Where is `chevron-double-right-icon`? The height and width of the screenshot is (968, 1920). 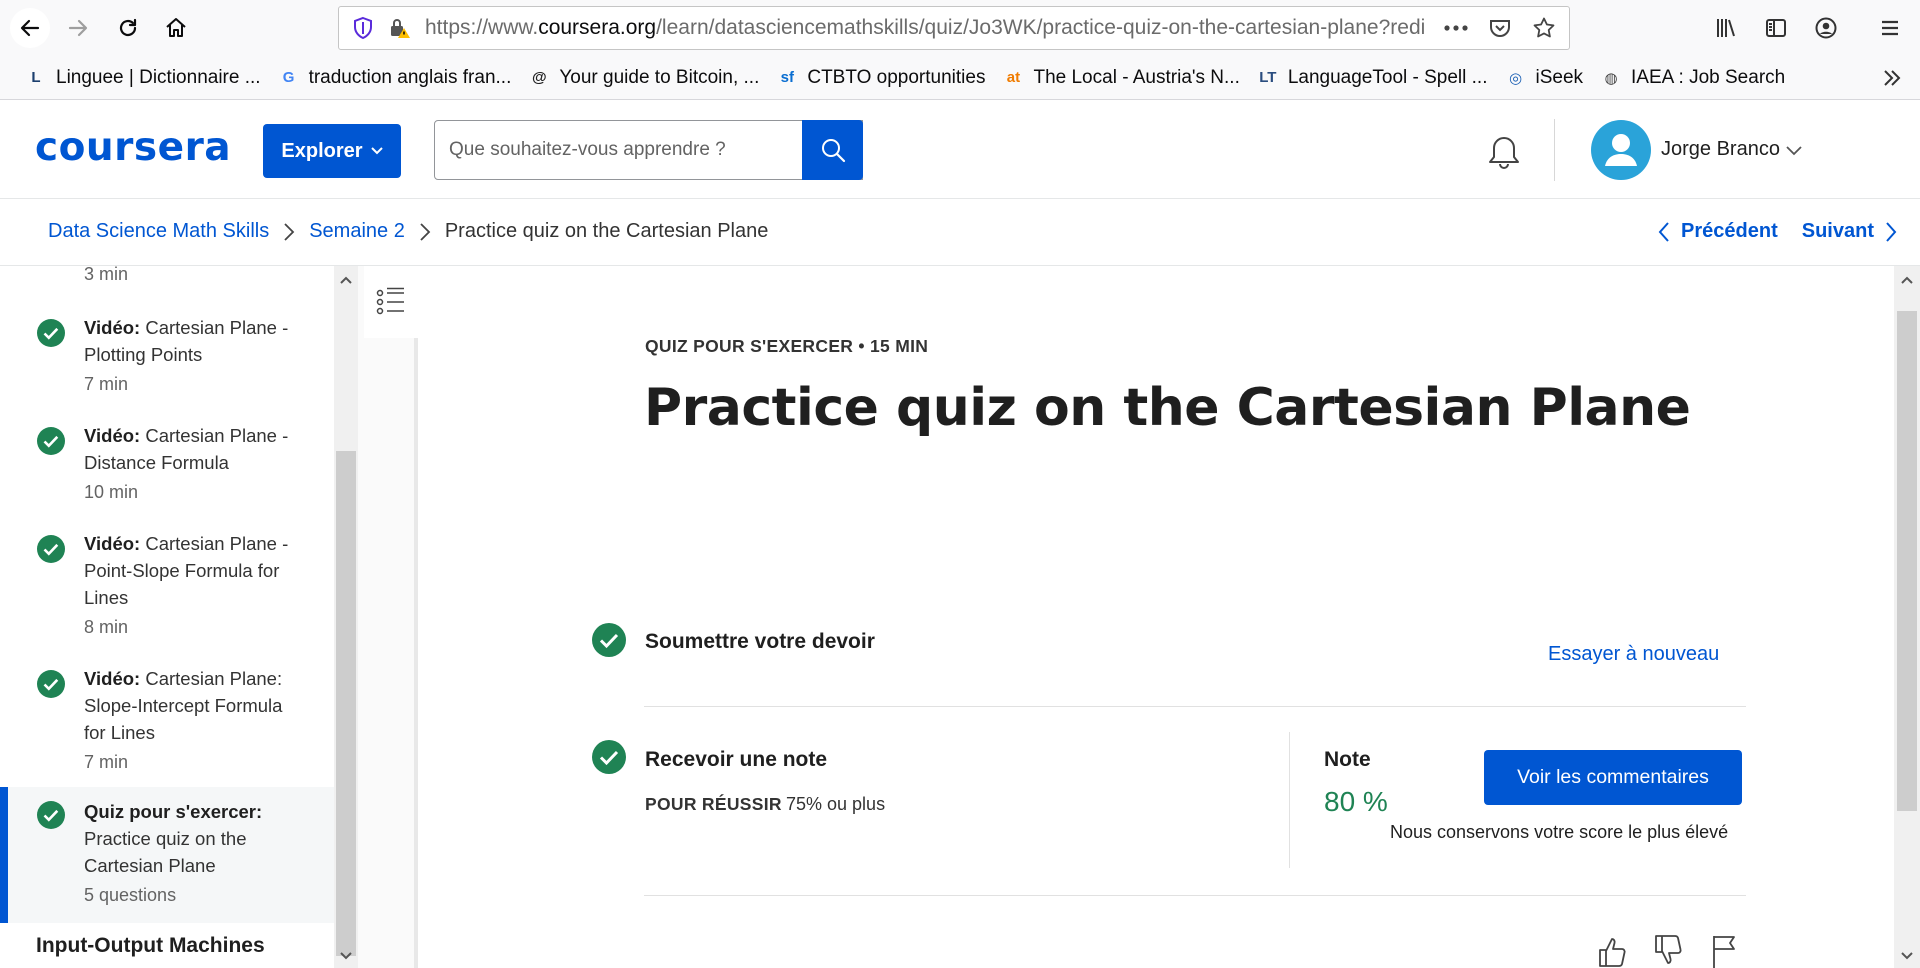
chevron-double-right-icon is located at coordinates (1892, 78).